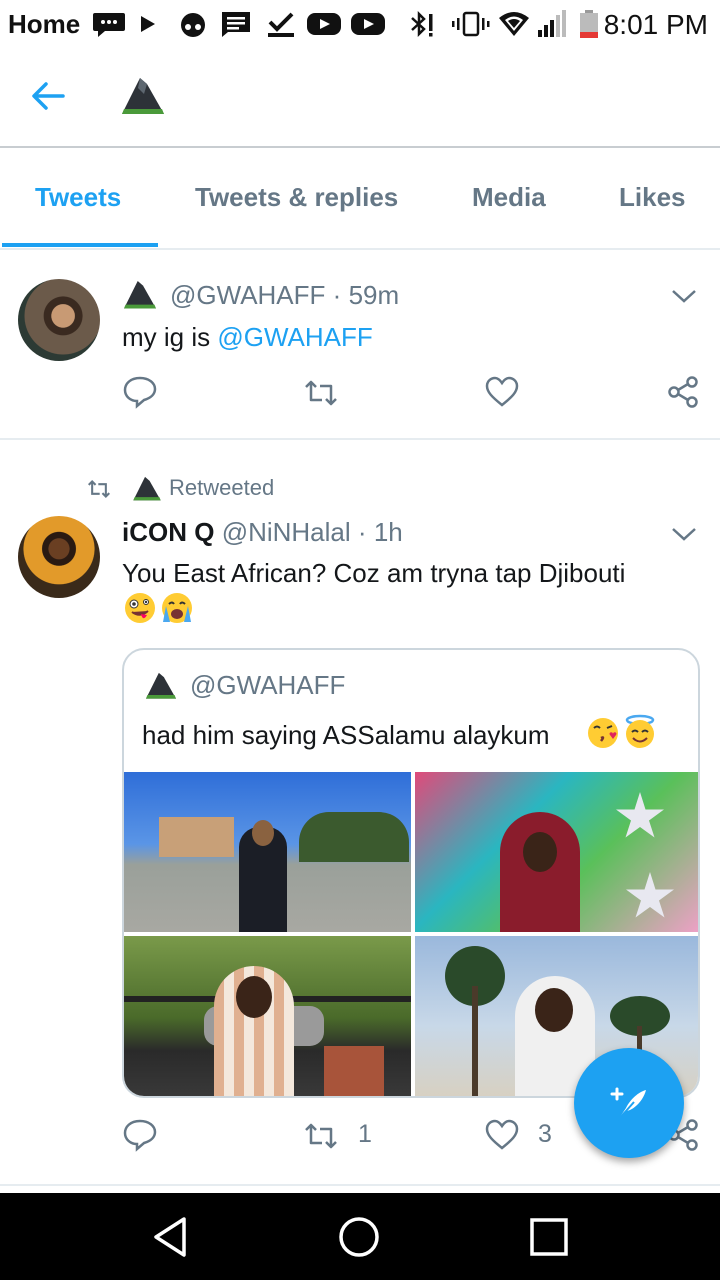 Image resolution: width=720 pixels, height=1280 pixels. Describe the element at coordinates (655, 24) in the screenshot. I see `clock: 8:01 PM` at that location.